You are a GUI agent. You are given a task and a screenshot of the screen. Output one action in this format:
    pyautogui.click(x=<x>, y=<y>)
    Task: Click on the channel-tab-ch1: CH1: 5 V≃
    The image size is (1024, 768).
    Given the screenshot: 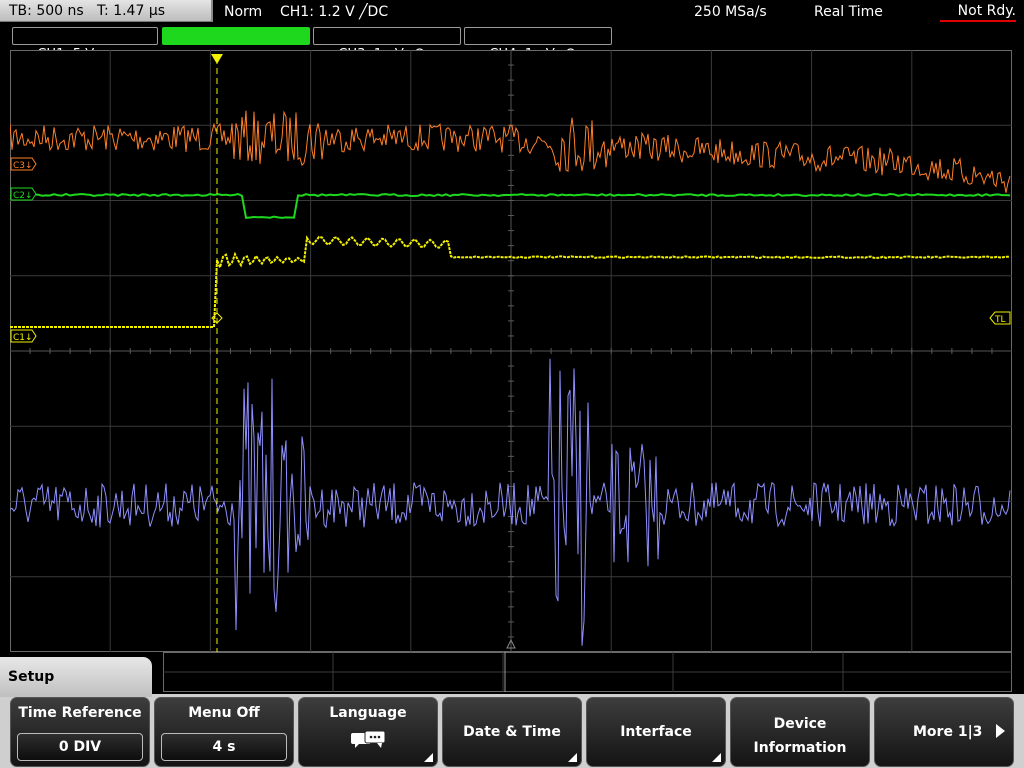 What is the action you would take?
    pyautogui.click(x=85, y=44)
    